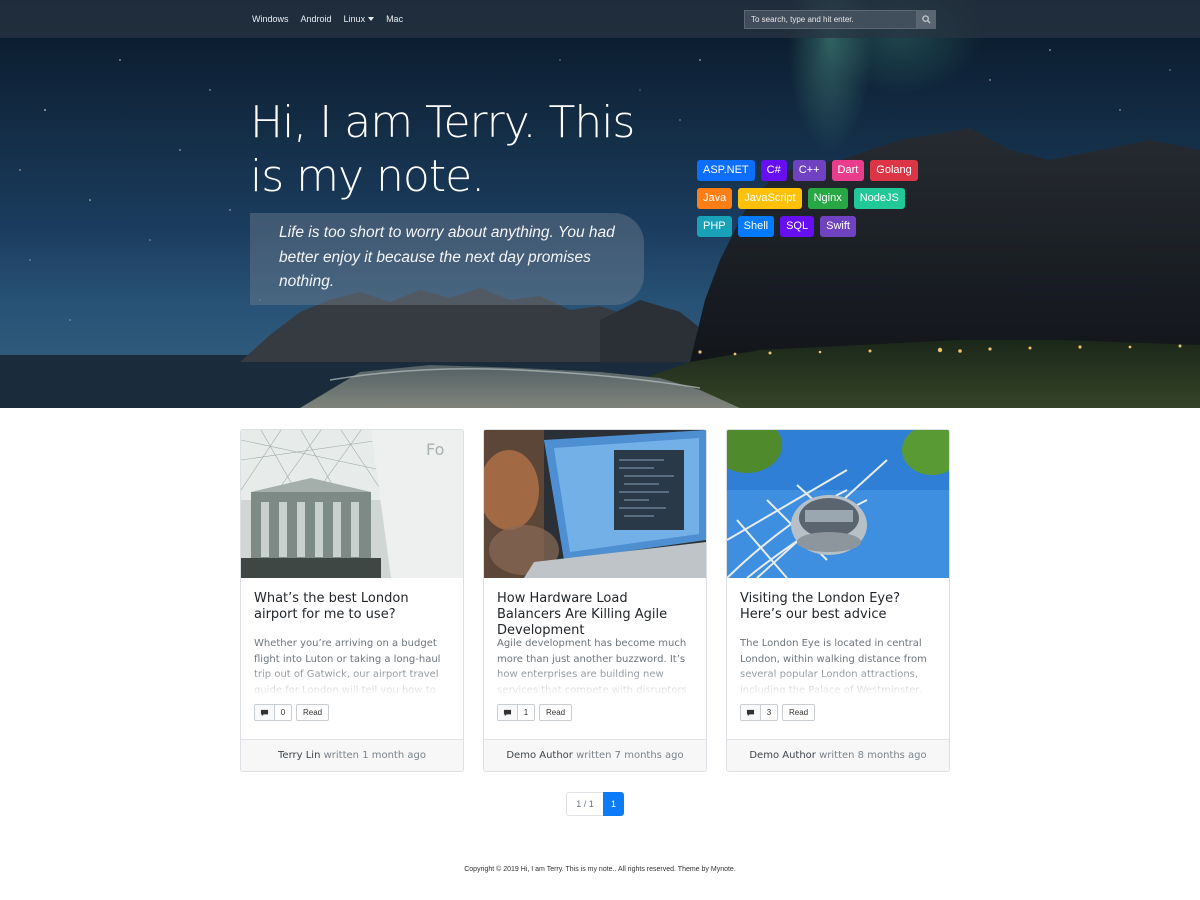  I want to click on tag-dart: Dart, so click(848, 170).